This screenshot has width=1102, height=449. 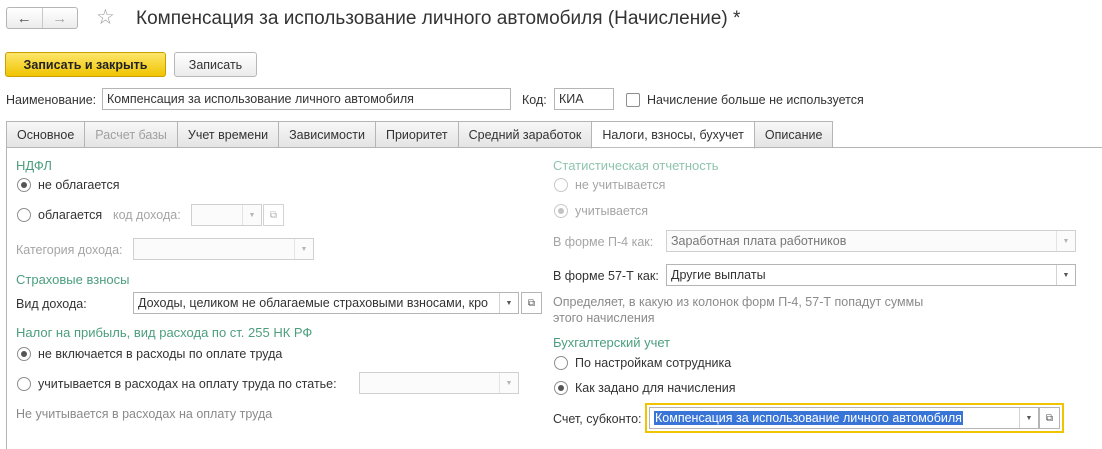 I want to click on f57-value: Другие выплаты, so click(x=718, y=275).